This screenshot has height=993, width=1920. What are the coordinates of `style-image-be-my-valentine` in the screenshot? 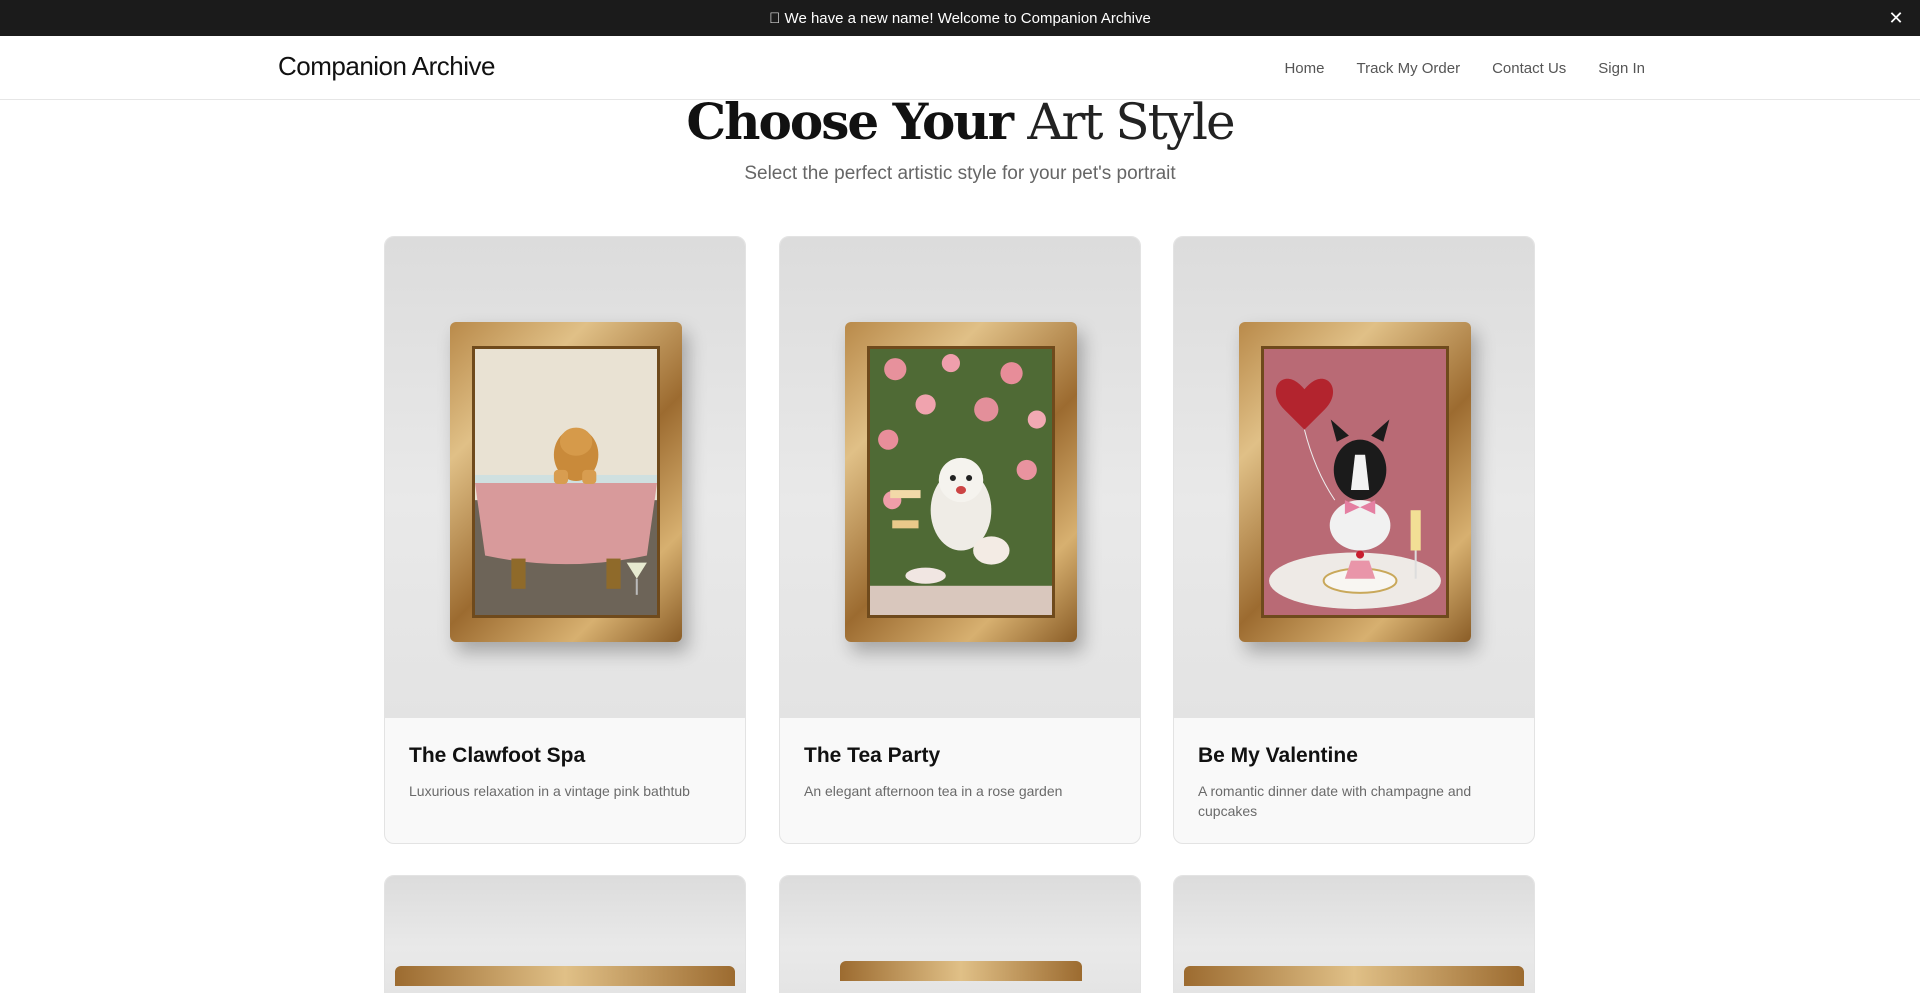 It's located at (1354, 477).